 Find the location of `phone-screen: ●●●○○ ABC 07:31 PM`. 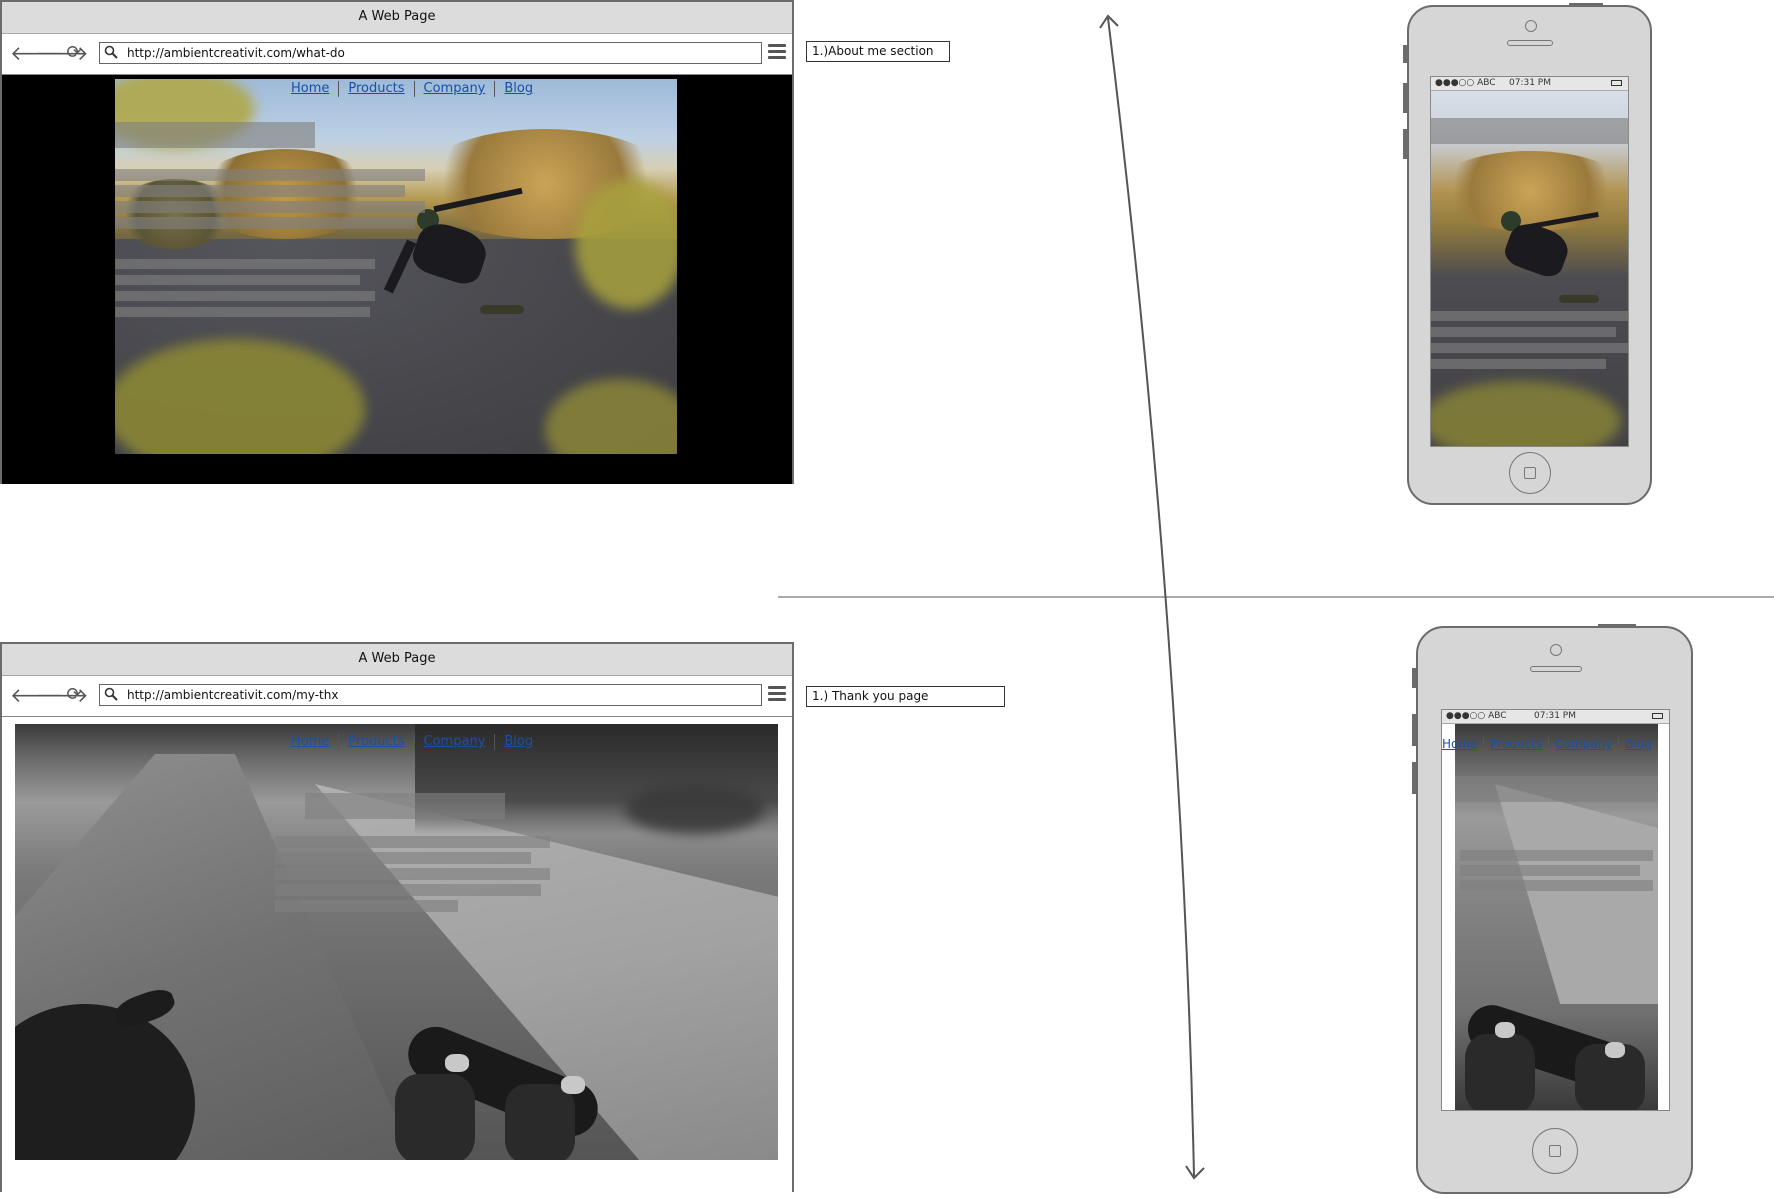

phone-screen: ●●●○○ ABC 07:31 PM is located at coordinates (1529, 261).